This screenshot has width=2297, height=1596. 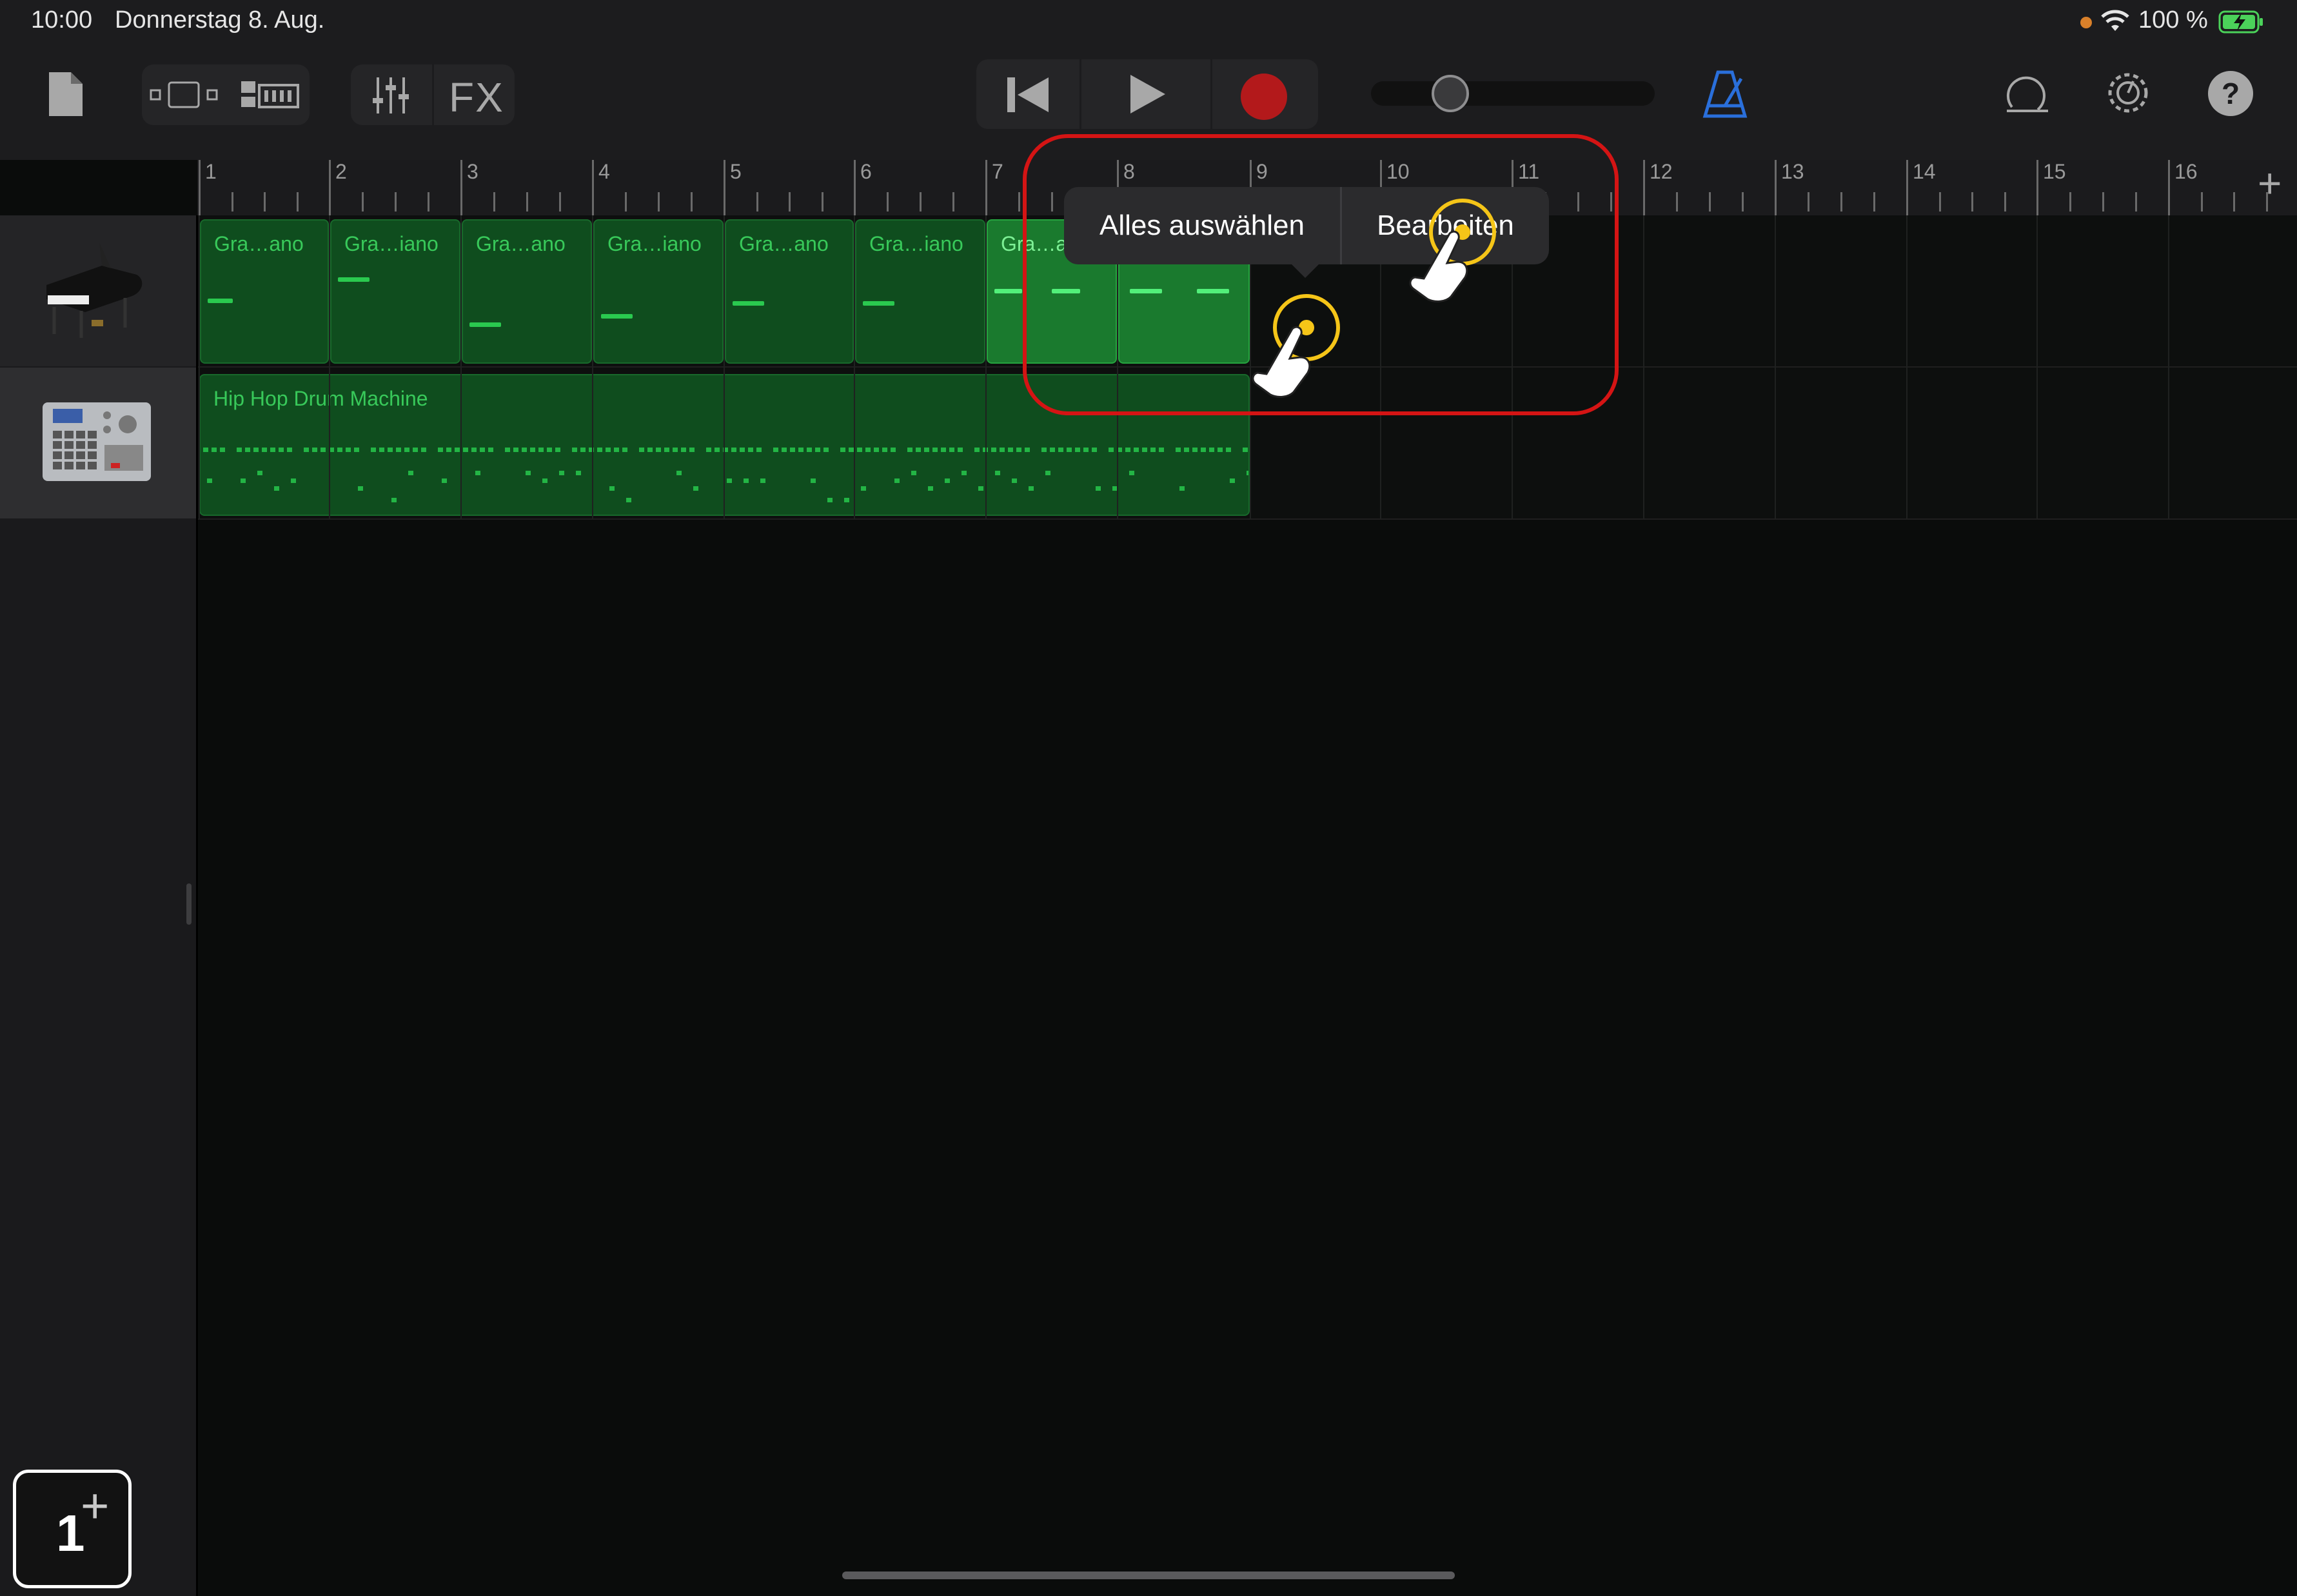 I want to click on play-button, so click(x=1145, y=94).